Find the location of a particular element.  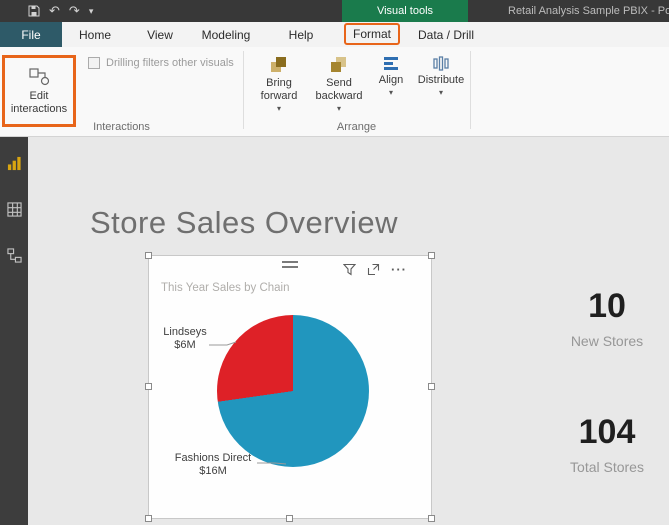

edit-interactions-button: Edit interactions is located at coordinates (39, 91).